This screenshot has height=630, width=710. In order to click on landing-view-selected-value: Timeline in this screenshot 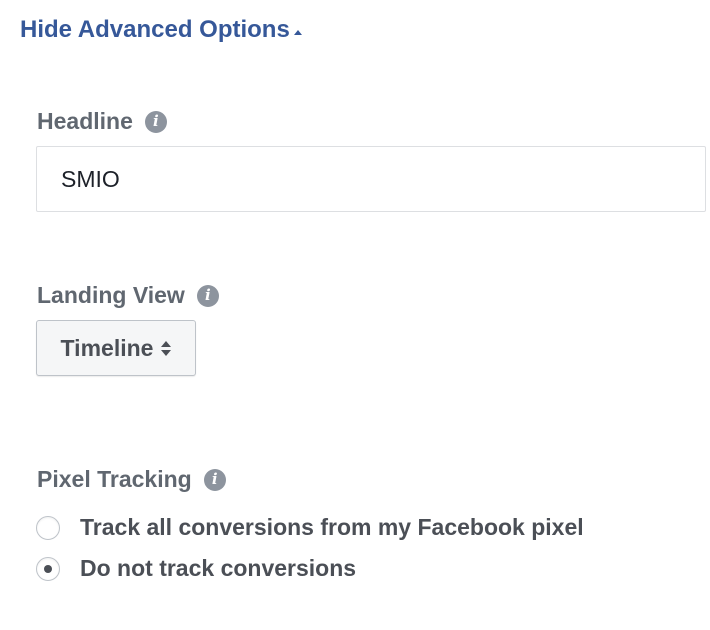, I will do `click(107, 347)`.